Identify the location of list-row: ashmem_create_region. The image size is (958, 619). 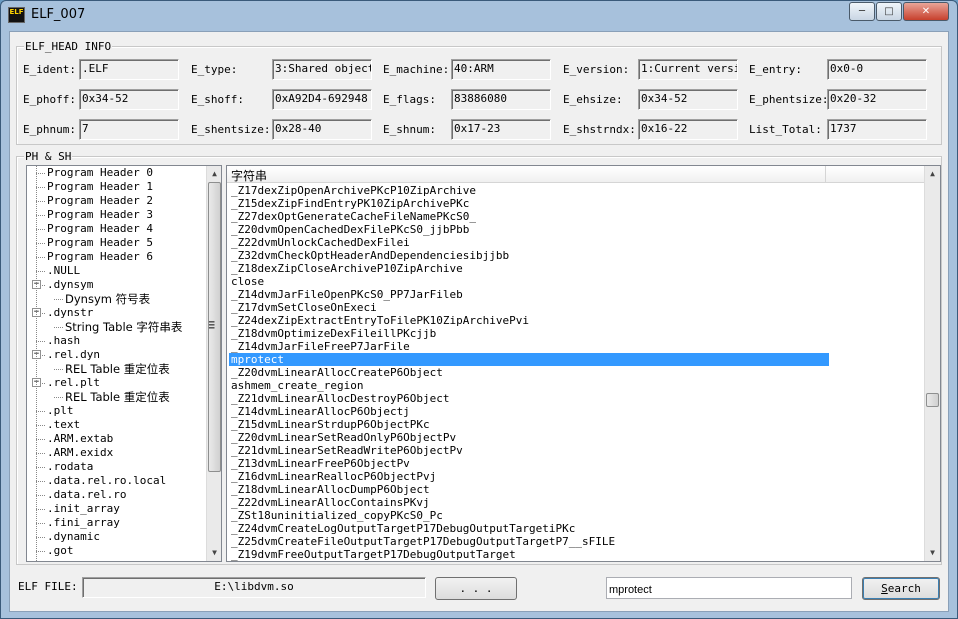
(529, 385).